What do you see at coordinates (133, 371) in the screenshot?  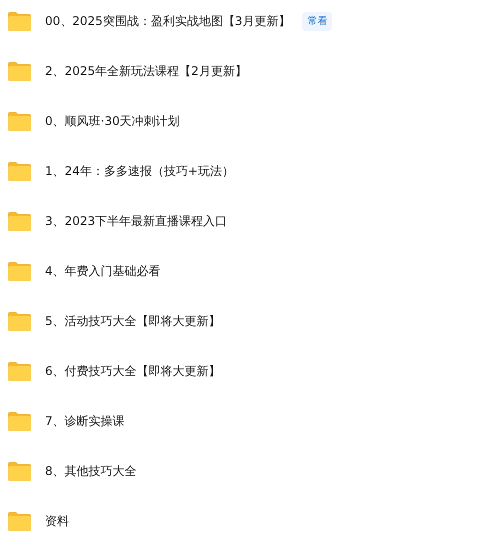 I see `folder-name: 6、付费技巧大全【即将大更新】` at bounding box center [133, 371].